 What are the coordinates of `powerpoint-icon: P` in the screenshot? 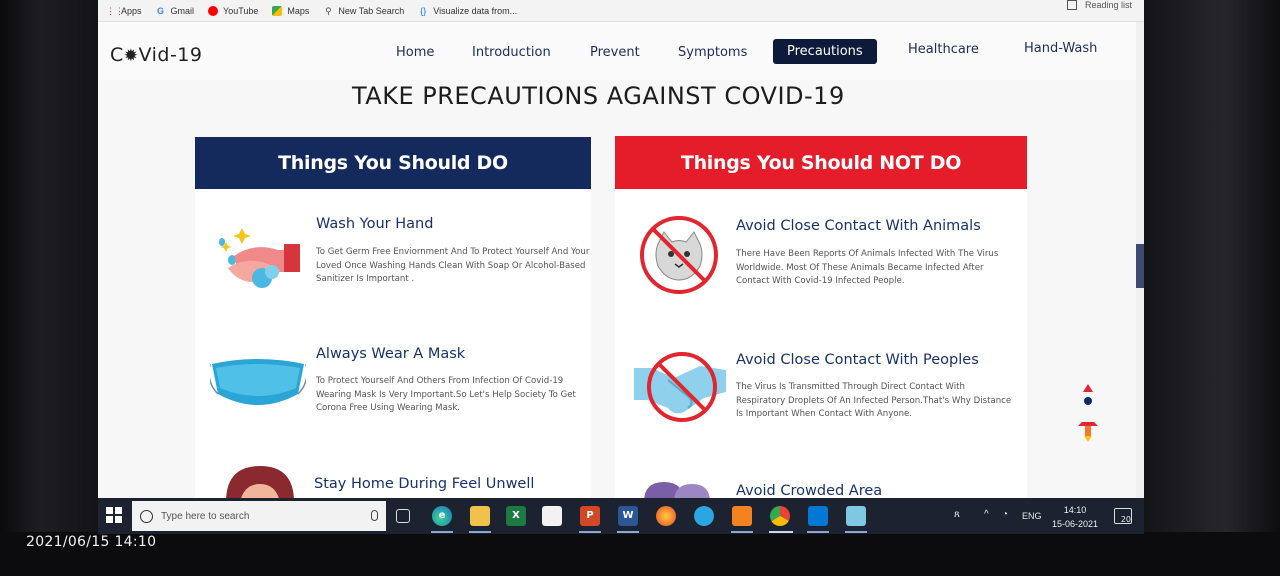 It's located at (590, 516).